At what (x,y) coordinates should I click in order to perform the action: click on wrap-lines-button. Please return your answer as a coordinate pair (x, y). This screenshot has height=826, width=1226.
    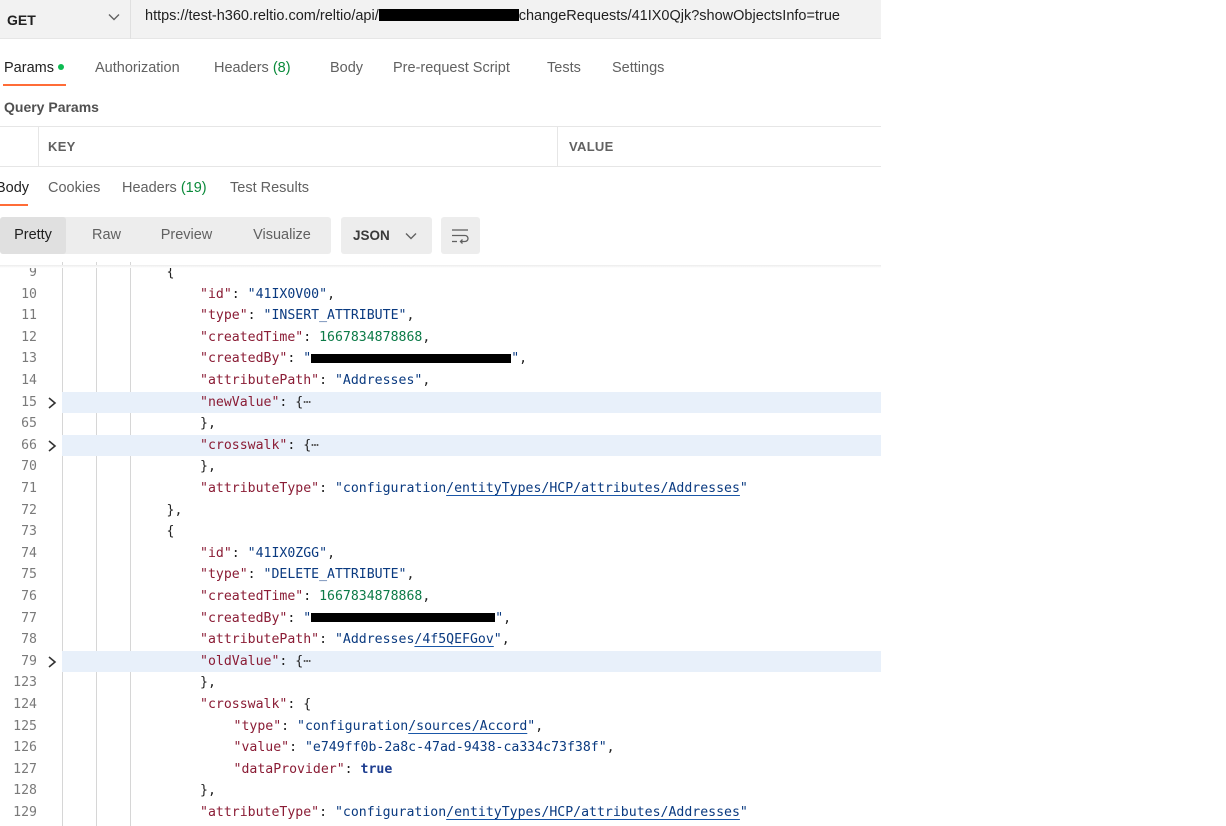
    Looking at the image, I should click on (460, 235).